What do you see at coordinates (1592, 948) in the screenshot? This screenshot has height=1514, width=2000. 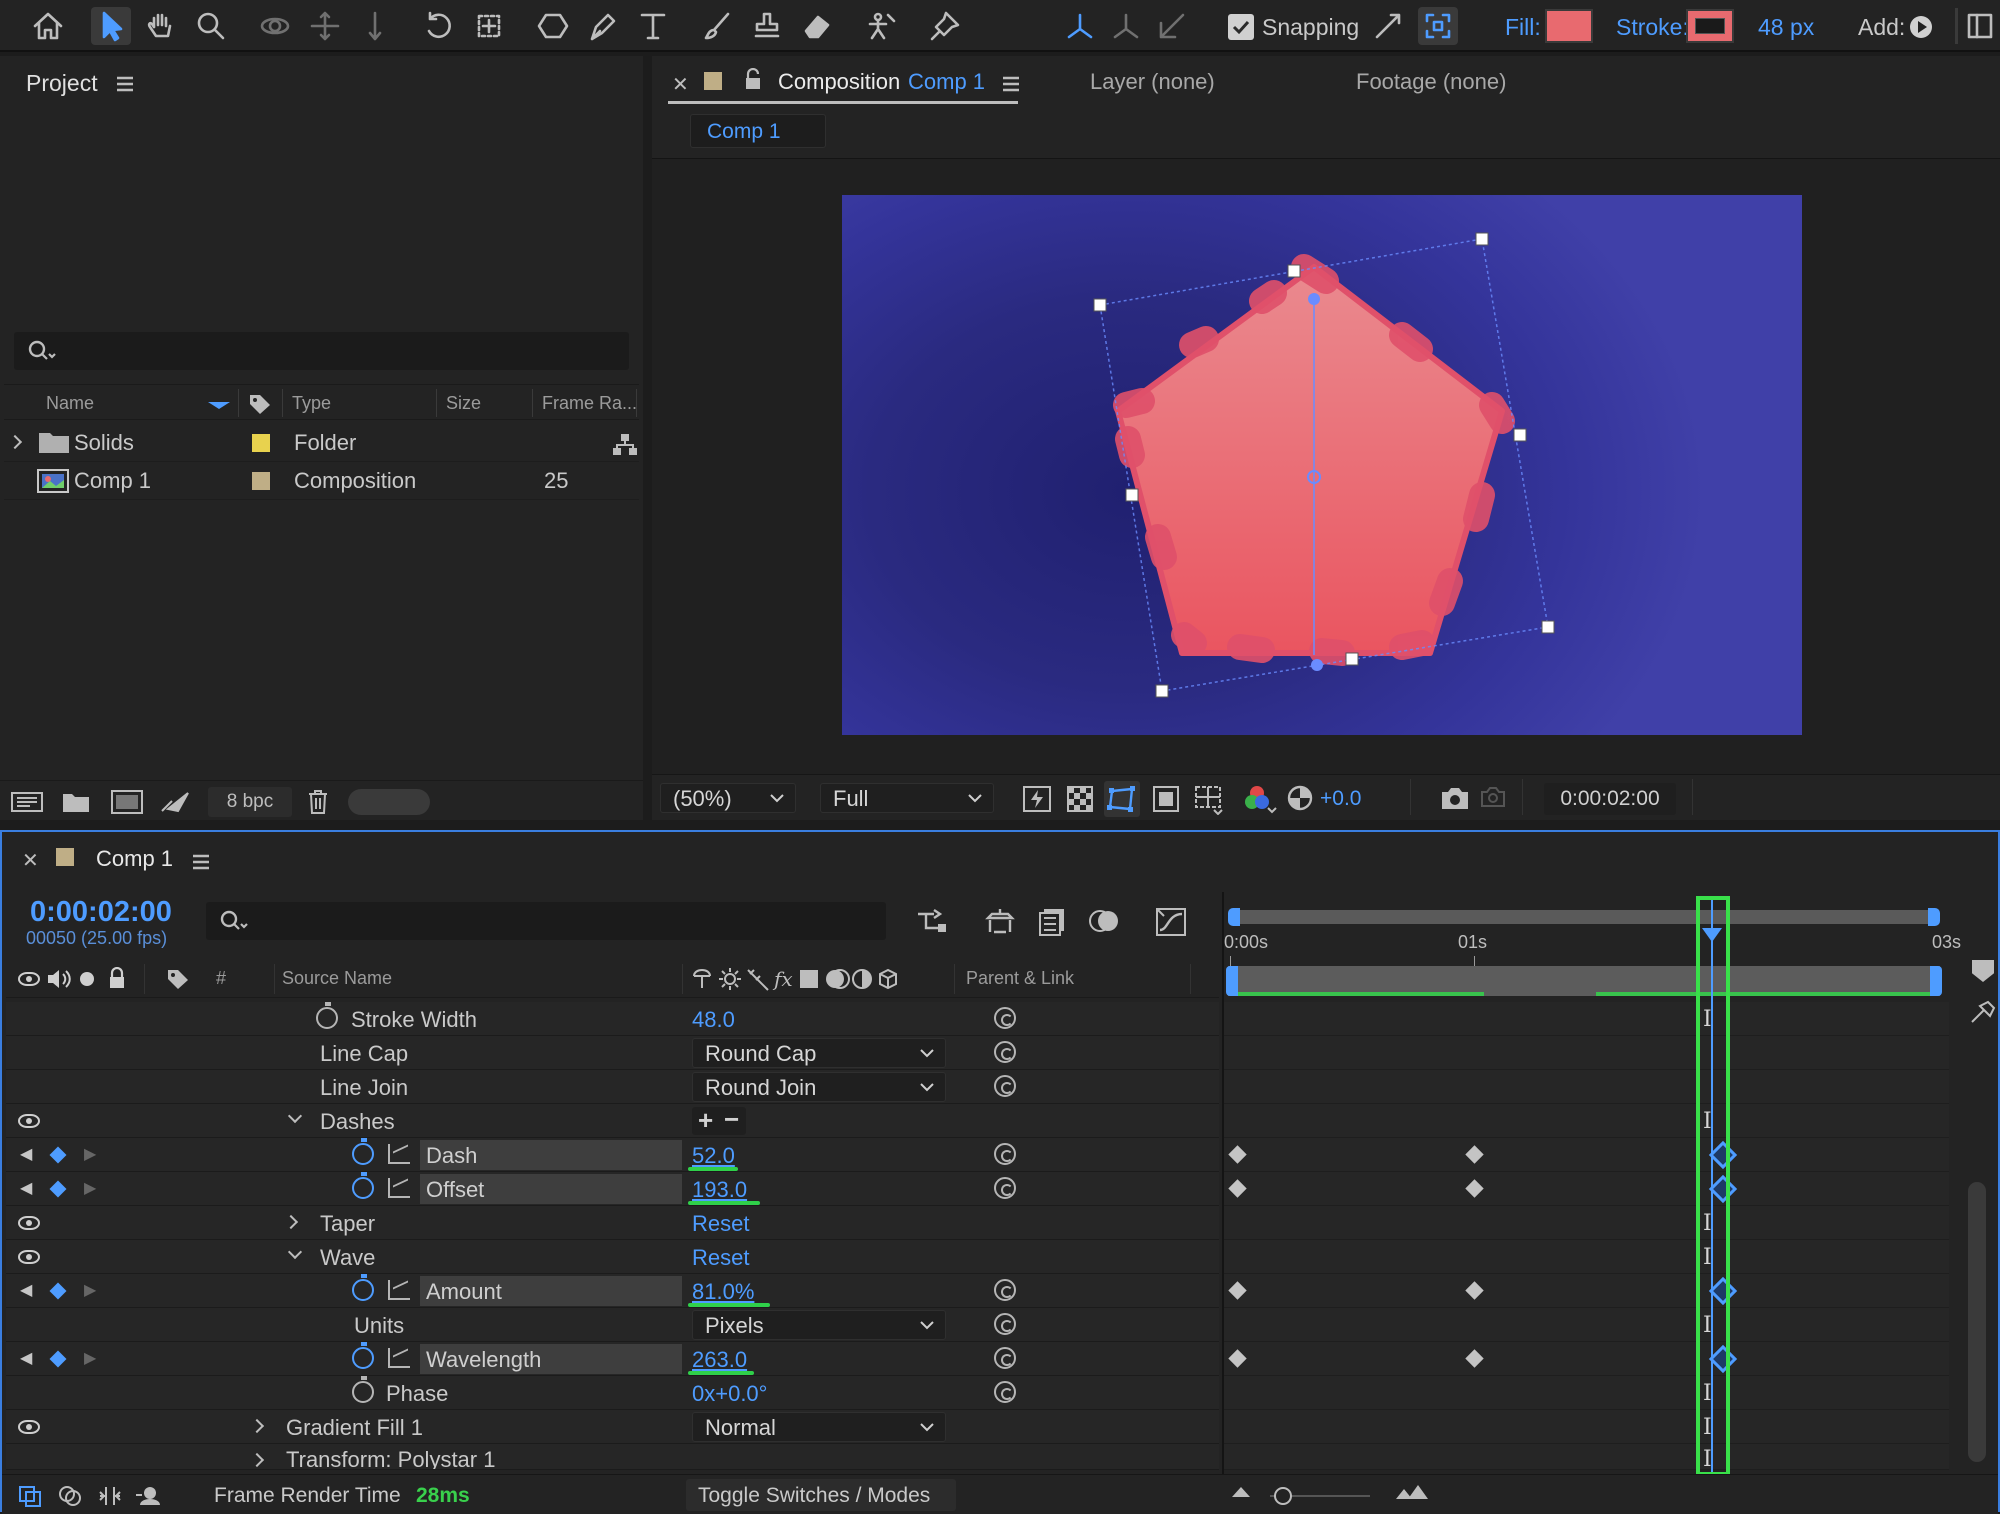 I see `time-ruler: 0:00s 01s 03s` at bounding box center [1592, 948].